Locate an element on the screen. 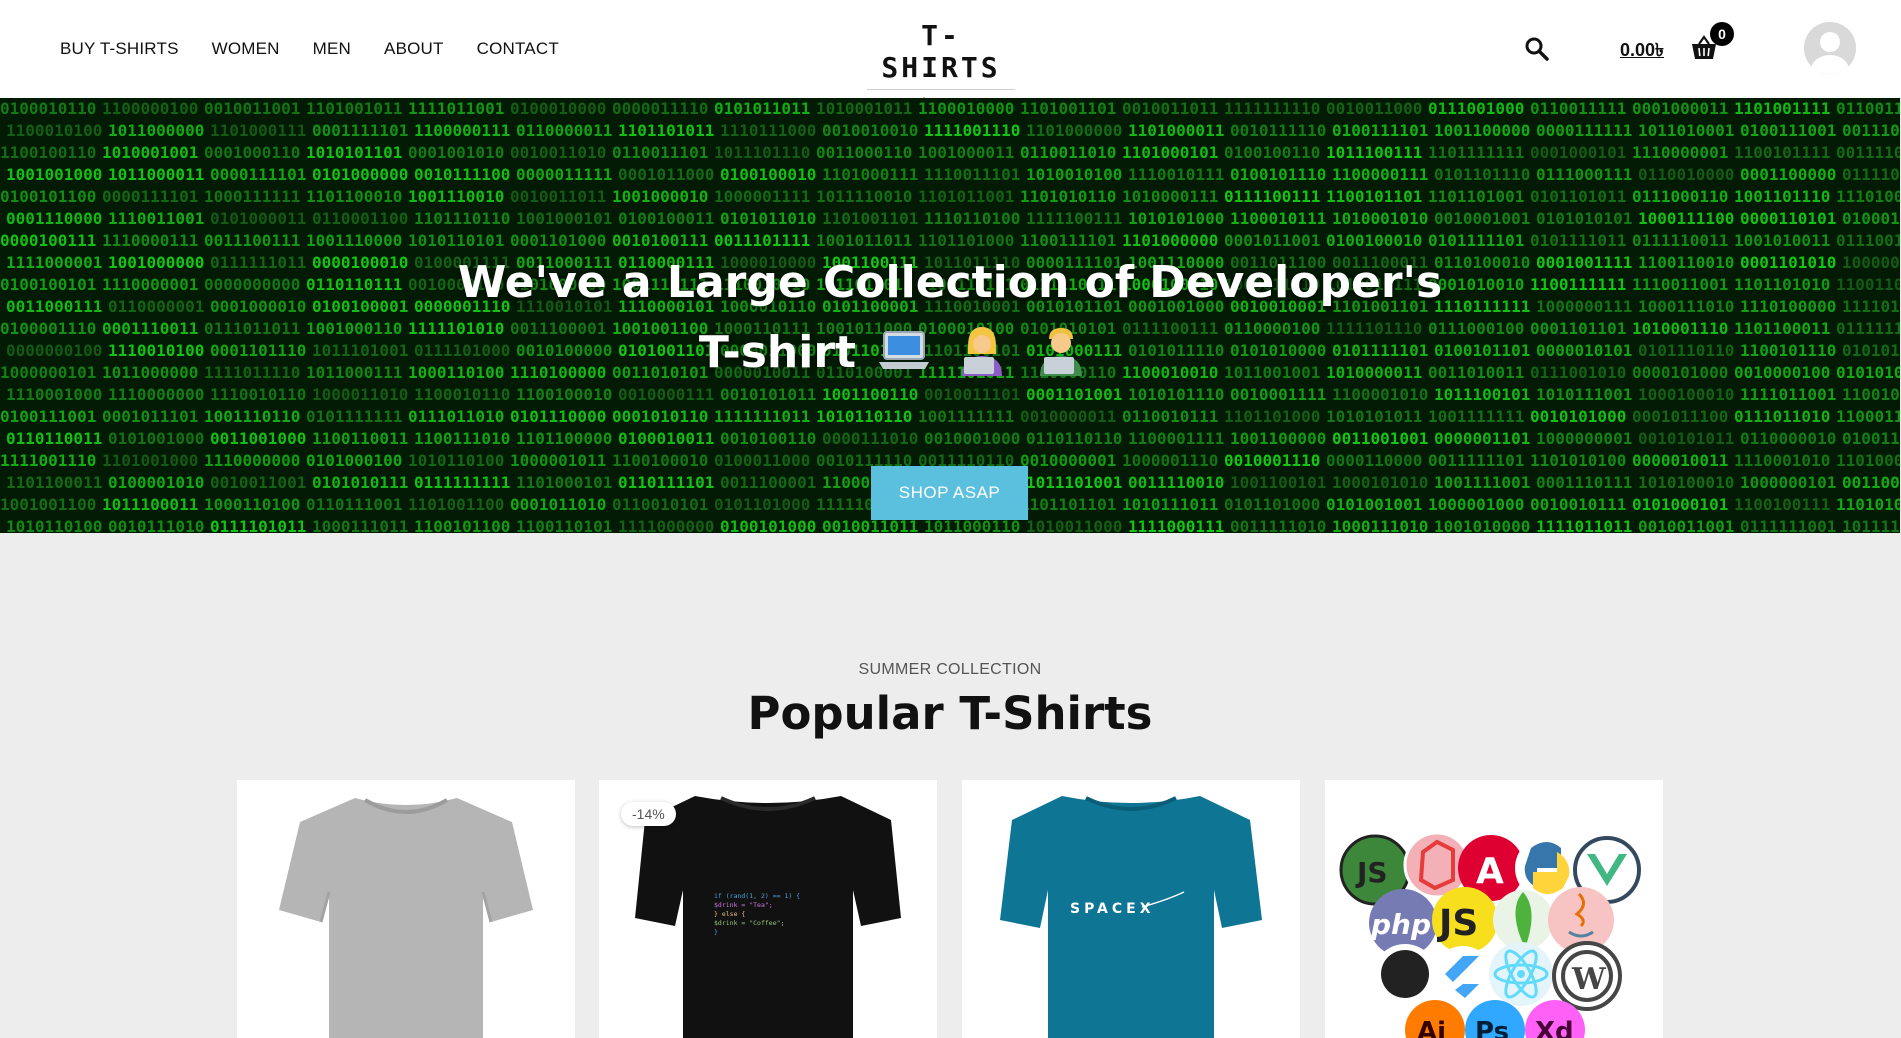 This screenshot has height=1038, width=1901. svg-text: 0100010000 is located at coordinates (558, 108).